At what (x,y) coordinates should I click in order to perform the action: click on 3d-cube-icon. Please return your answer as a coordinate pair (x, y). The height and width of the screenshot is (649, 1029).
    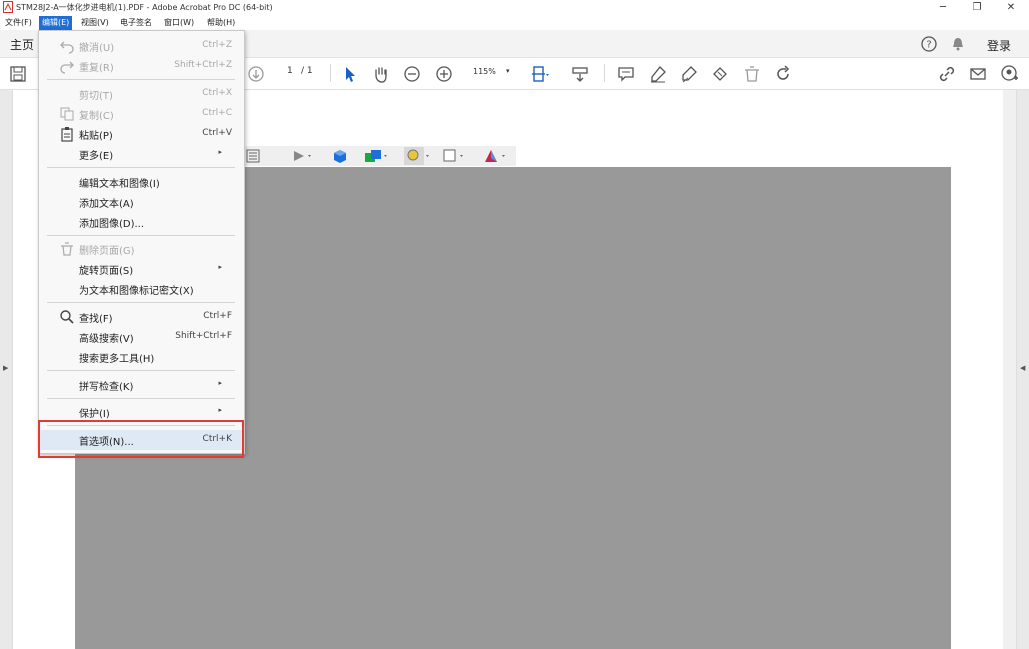
    Looking at the image, I should click on (340, 156).